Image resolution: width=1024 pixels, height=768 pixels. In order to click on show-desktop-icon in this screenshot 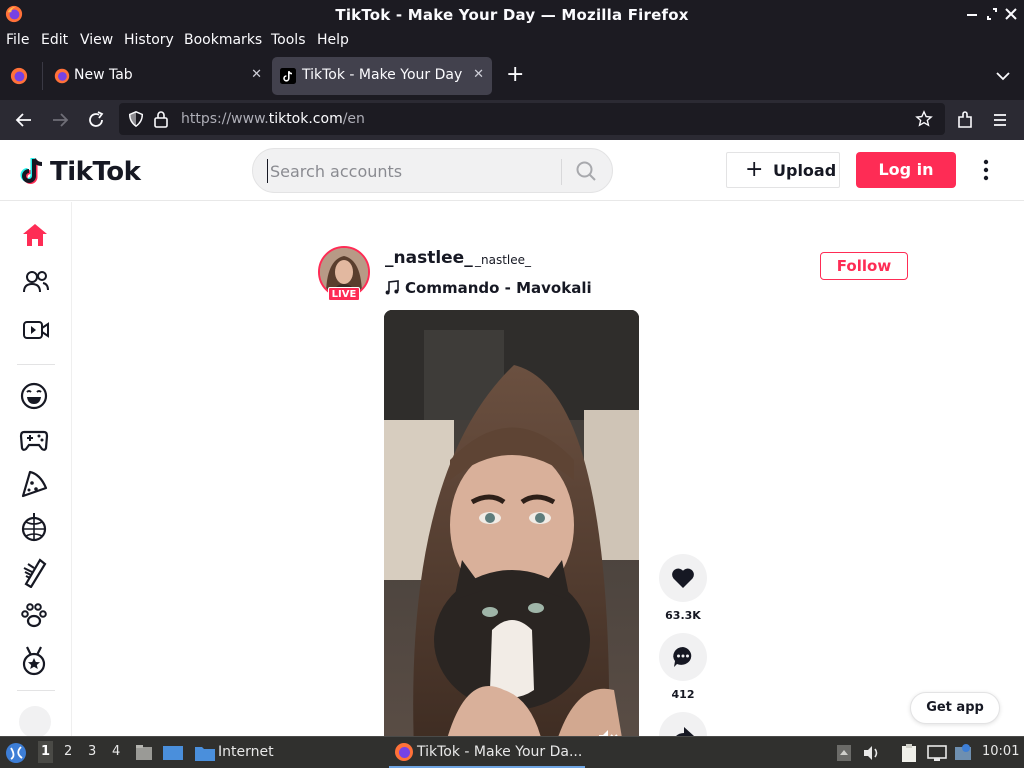, I will do `click(173, 753)`.